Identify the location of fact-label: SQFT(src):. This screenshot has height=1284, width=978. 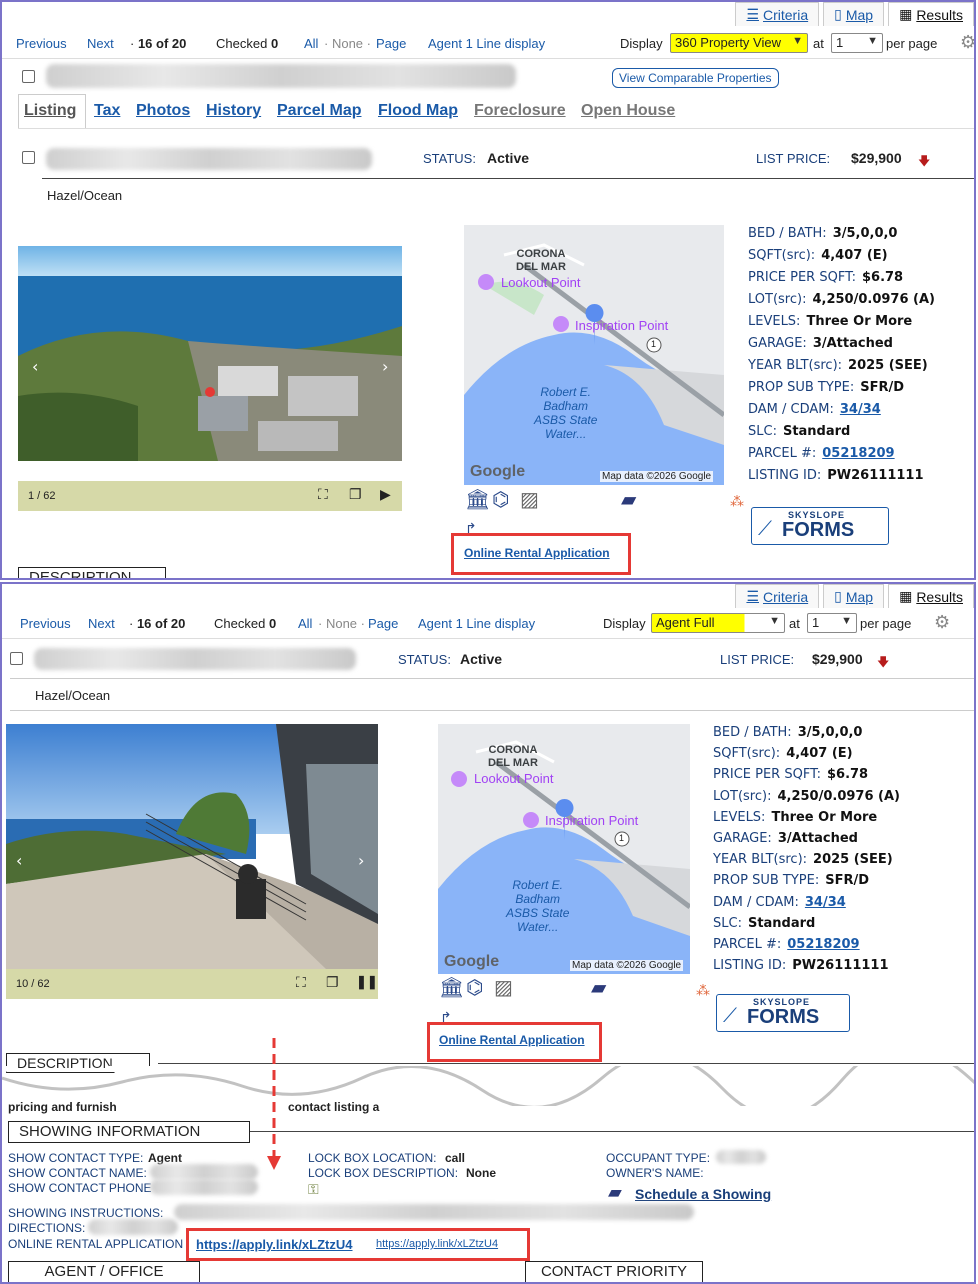
(782, 255).